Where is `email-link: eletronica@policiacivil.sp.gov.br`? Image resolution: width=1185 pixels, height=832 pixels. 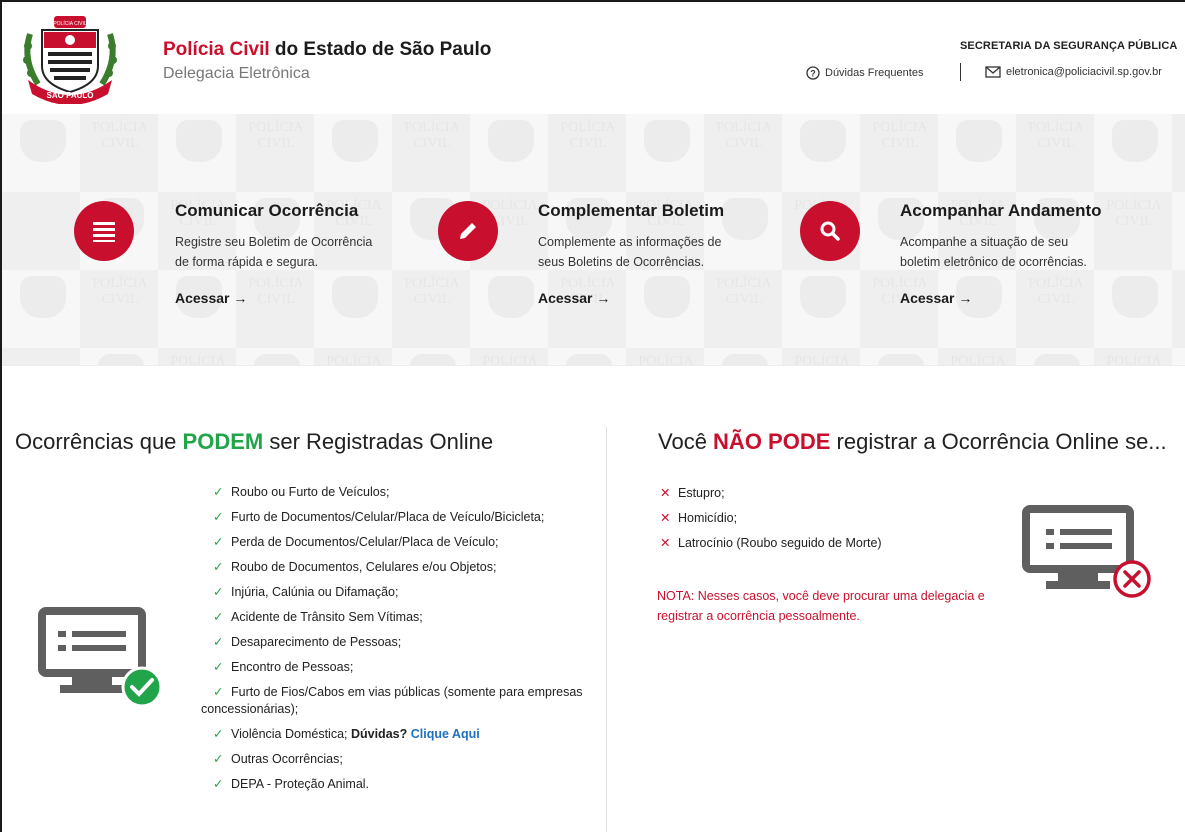 email-link: eletronica@policiacivil.sp.gov.br is located at coordinates (1073, 72).